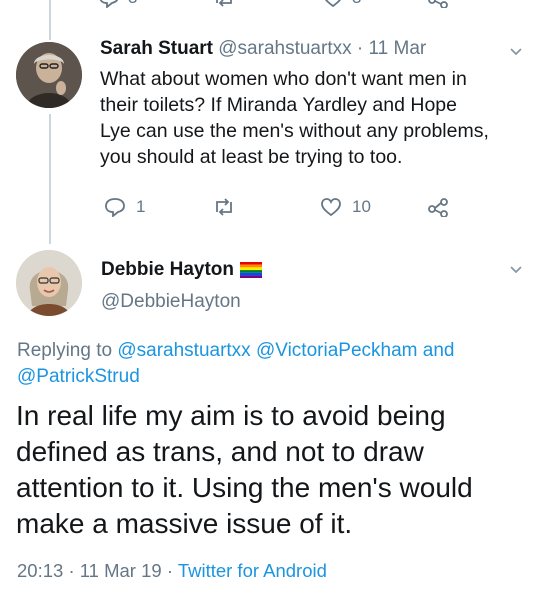 The image size is (538, 600). I want to click on share-button, so click(439, 207).